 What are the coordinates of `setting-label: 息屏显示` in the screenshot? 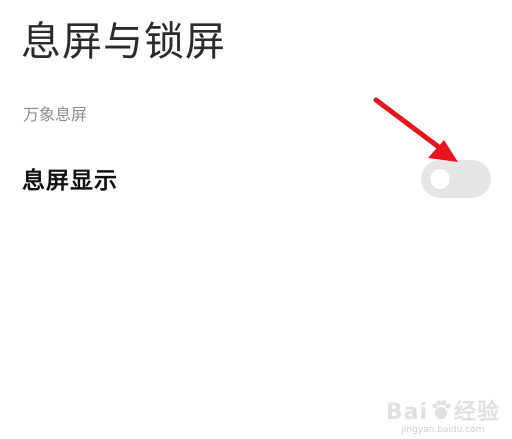 It's located at (70, 181).